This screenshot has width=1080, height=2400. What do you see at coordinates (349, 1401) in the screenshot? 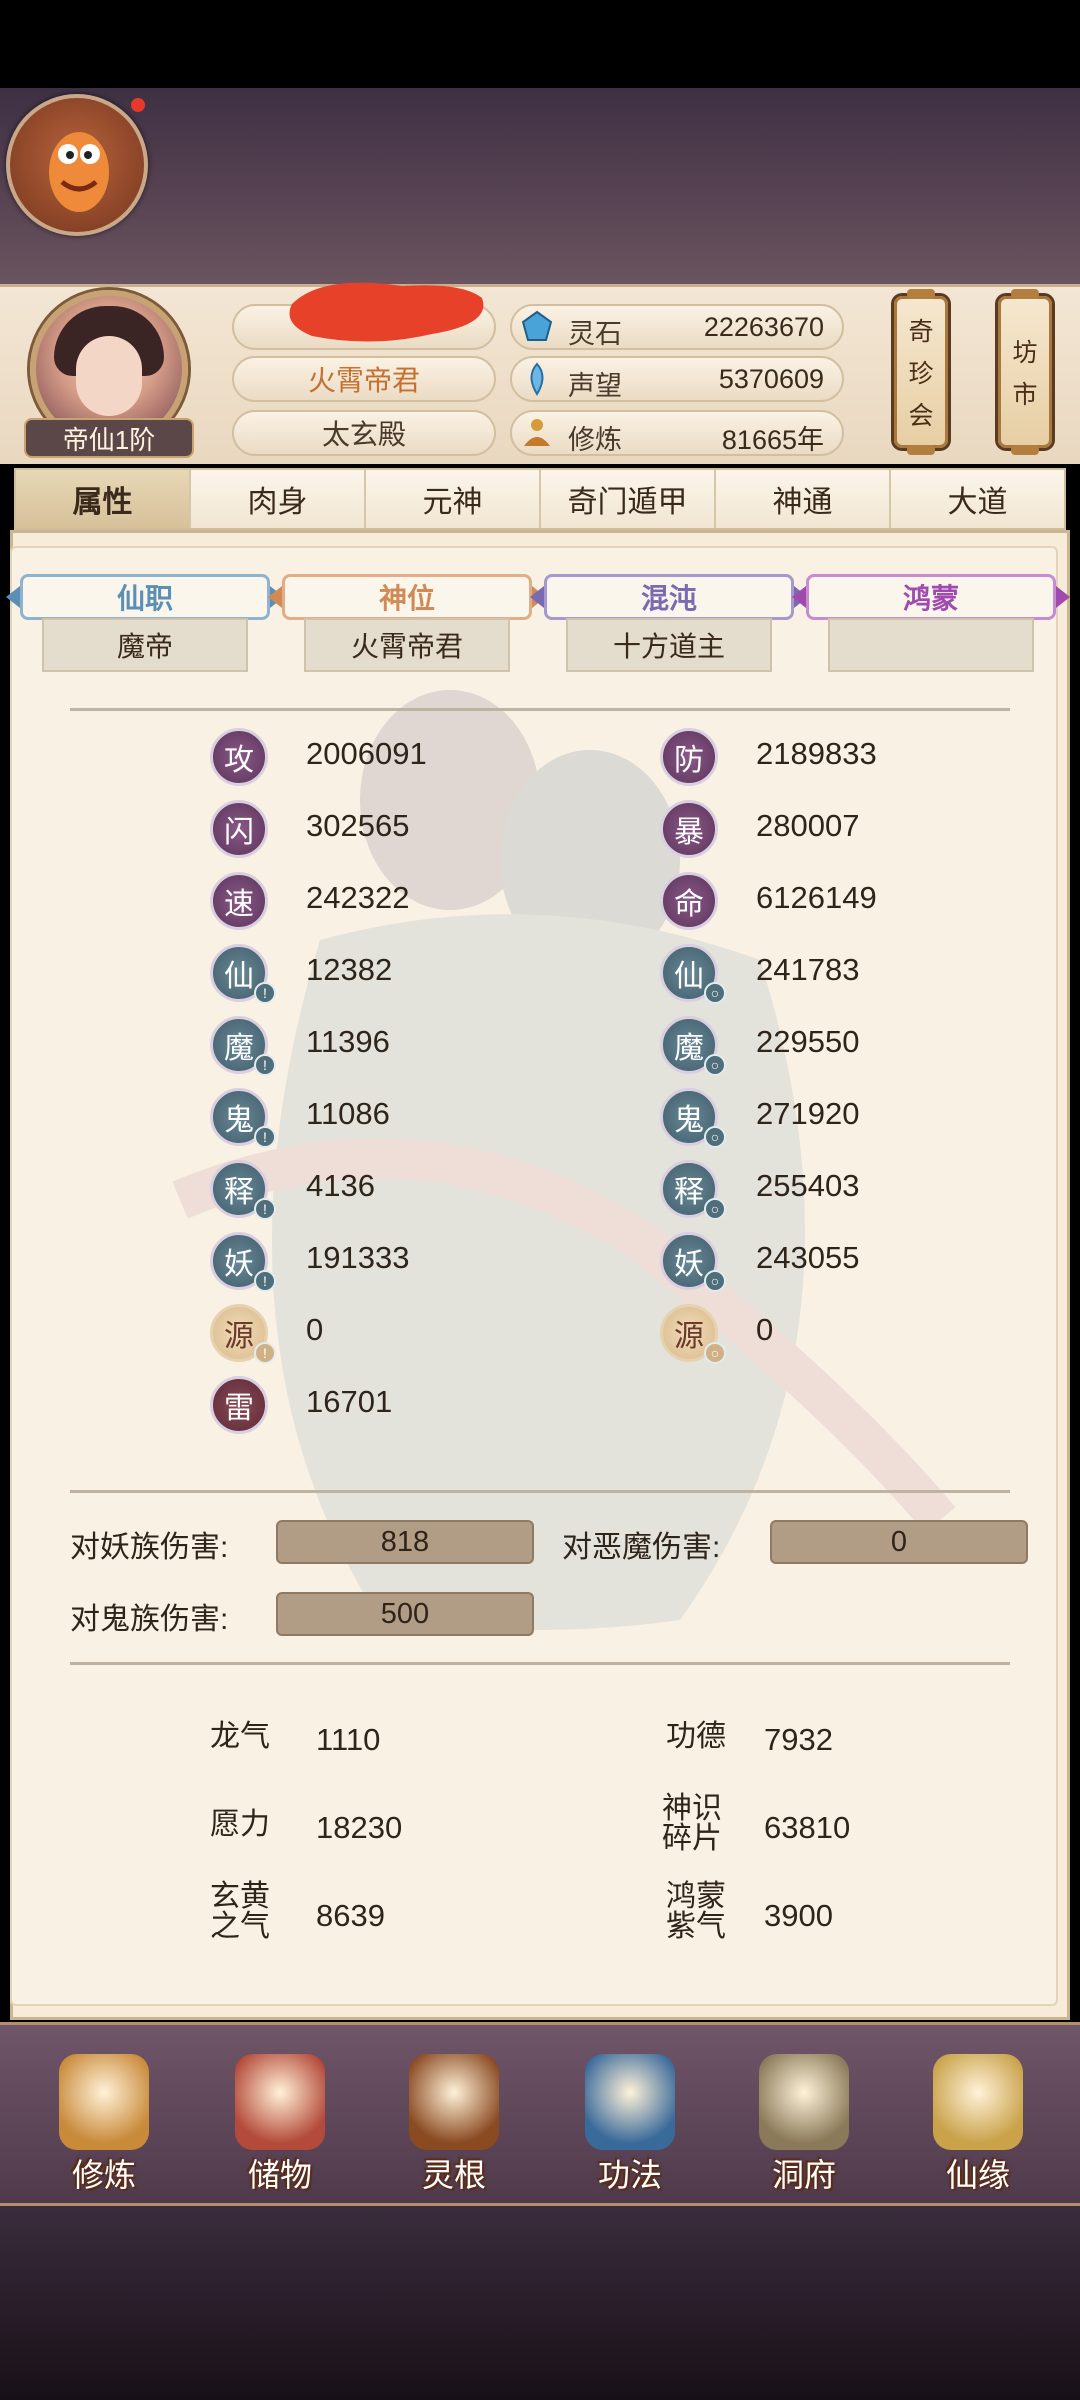
I see `stat-value: 16701` at bounding box center [349, 1401].